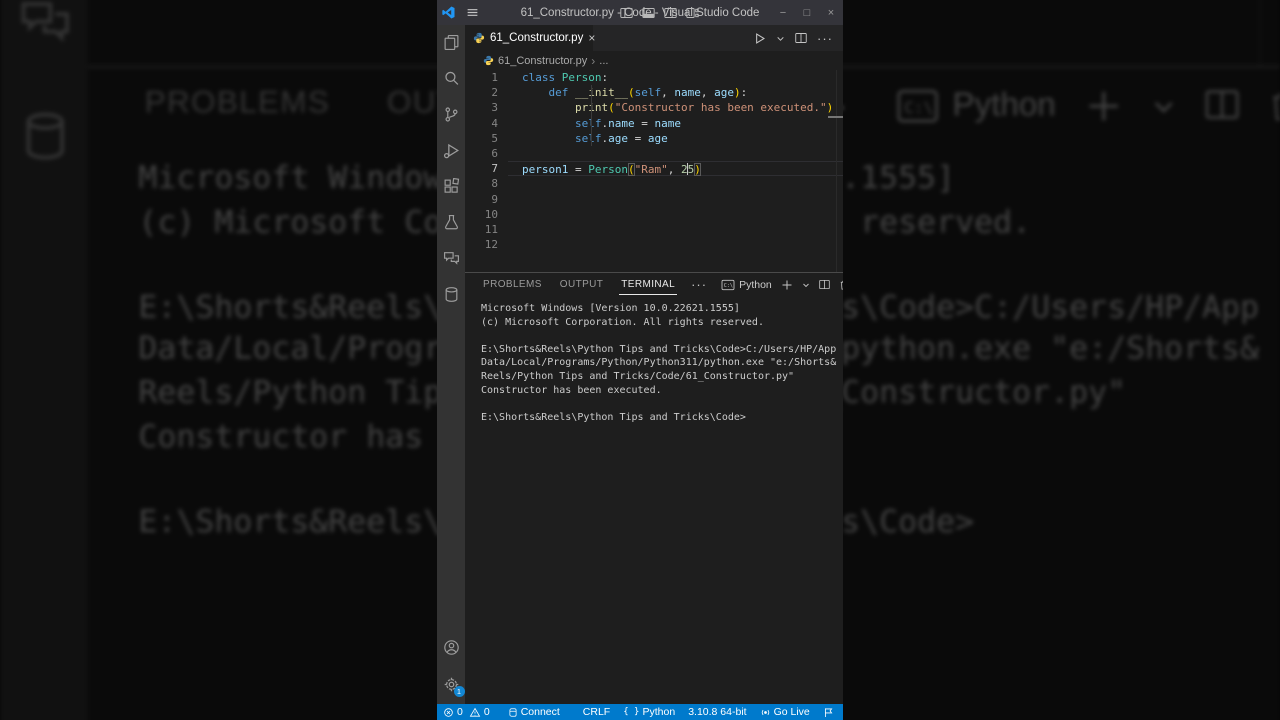  Describe the element at coordinates (542, 61) in the screenshot. I see `breadcrumb-file: 61_Constructor.py` at that location.